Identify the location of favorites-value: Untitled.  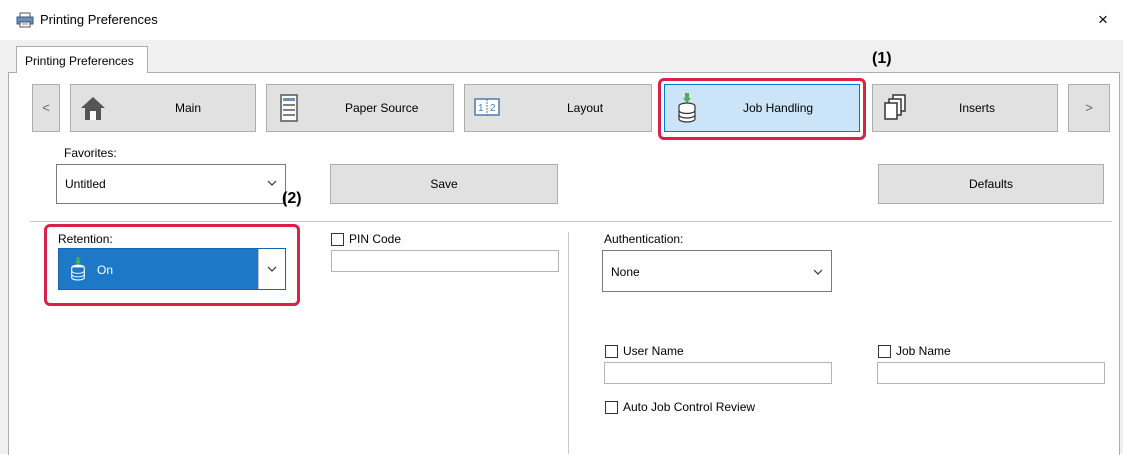
(85, 184).